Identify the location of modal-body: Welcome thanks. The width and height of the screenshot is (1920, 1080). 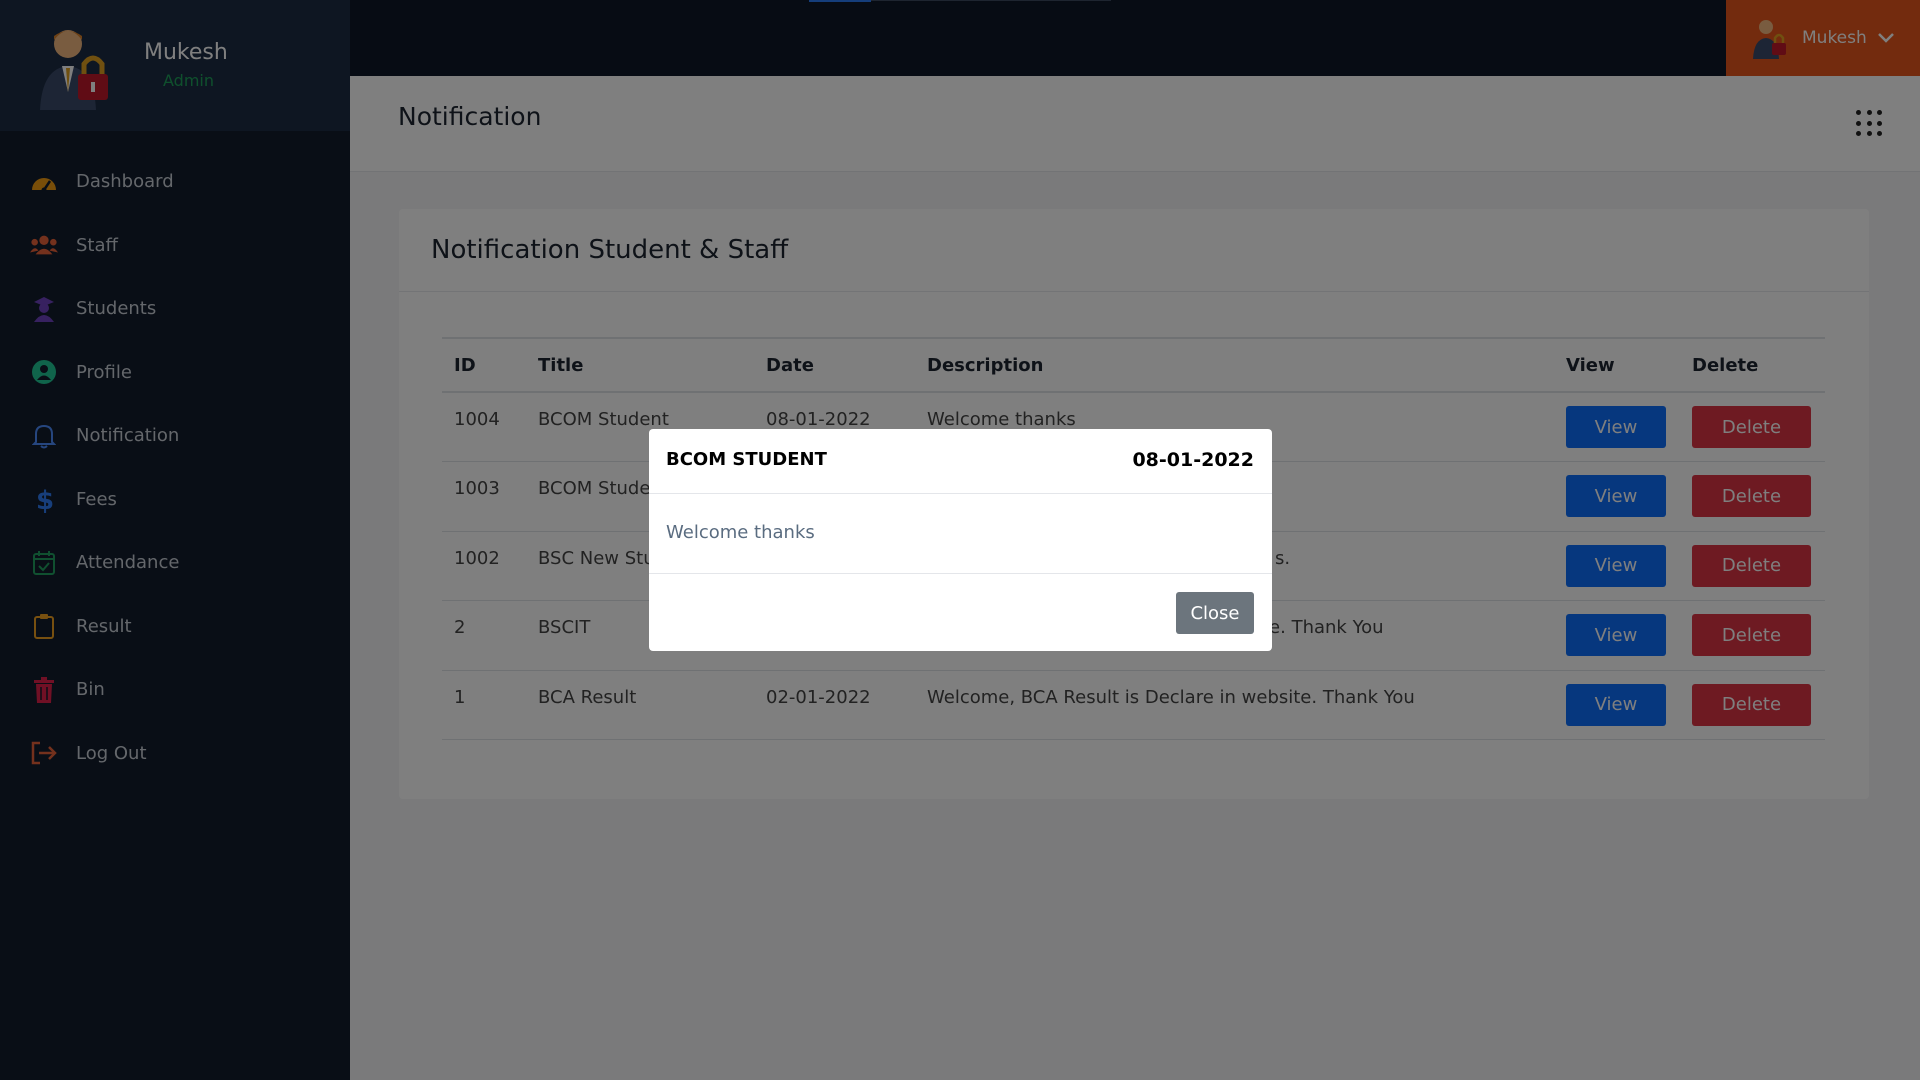
(960, 534).